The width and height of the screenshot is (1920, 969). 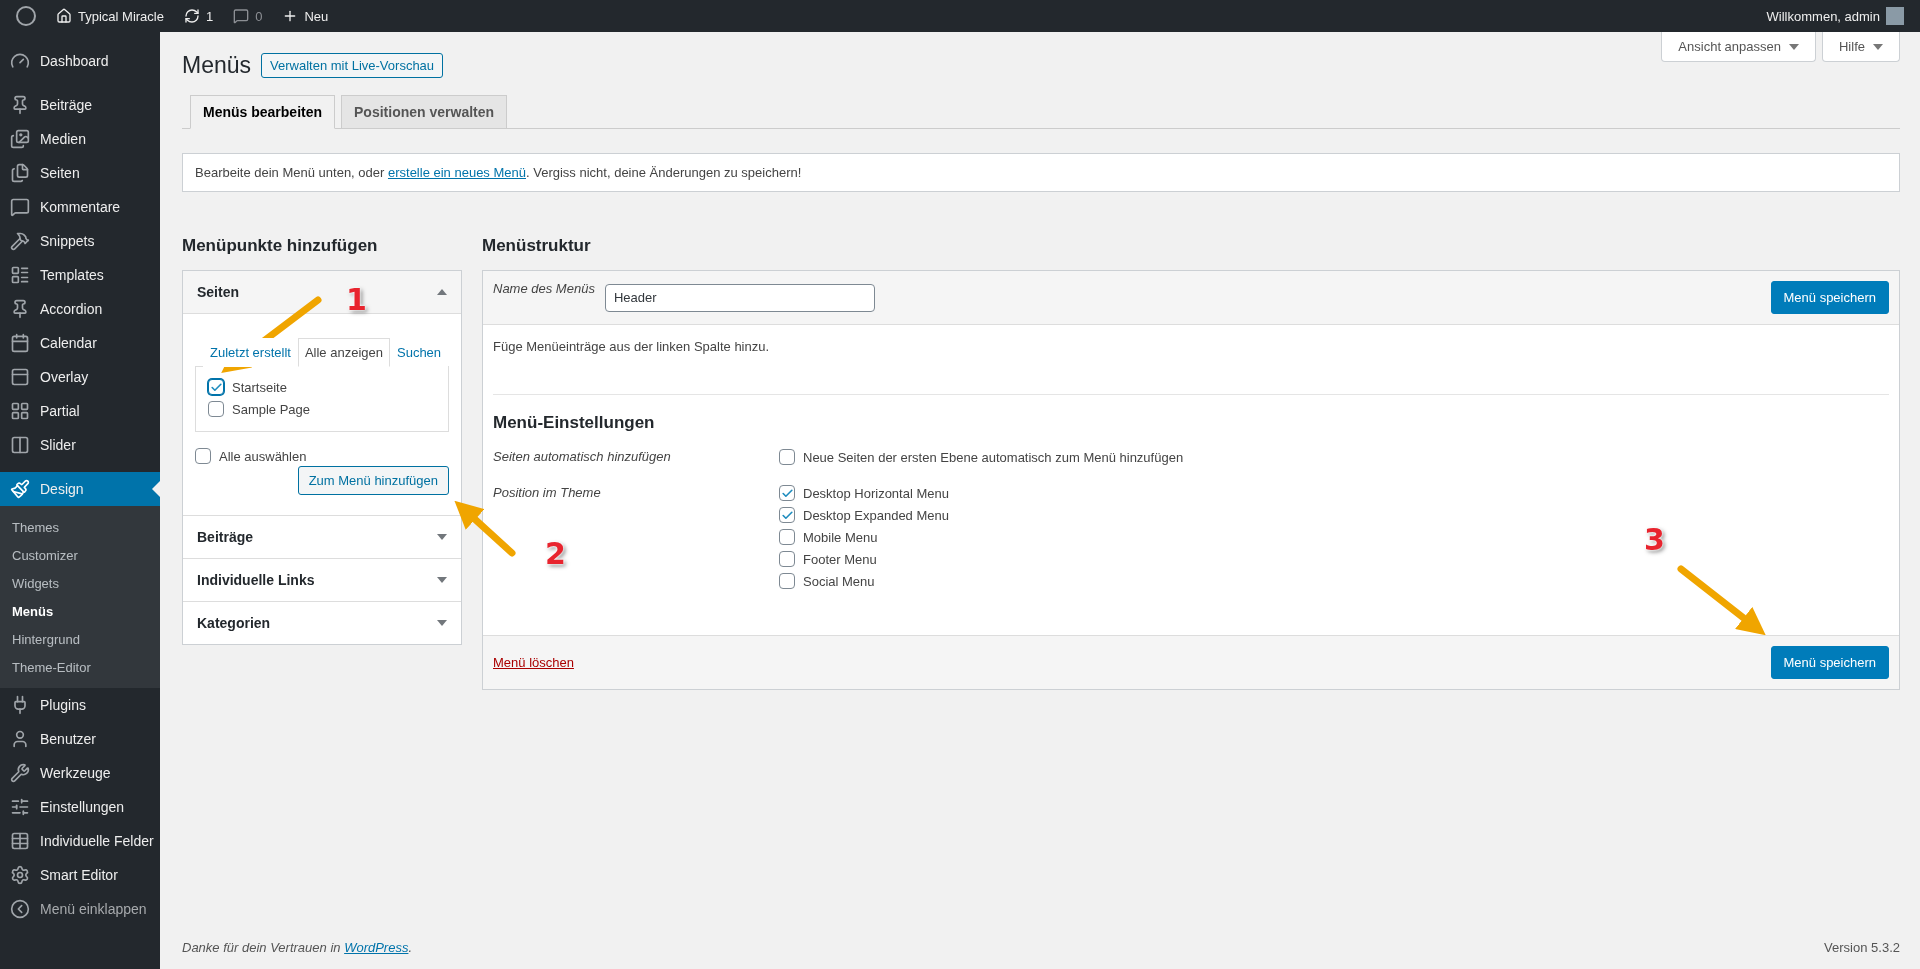 I want to click on footer-text: Danke für dein Vertrauen in WordPress., so click(x=297, y=947).